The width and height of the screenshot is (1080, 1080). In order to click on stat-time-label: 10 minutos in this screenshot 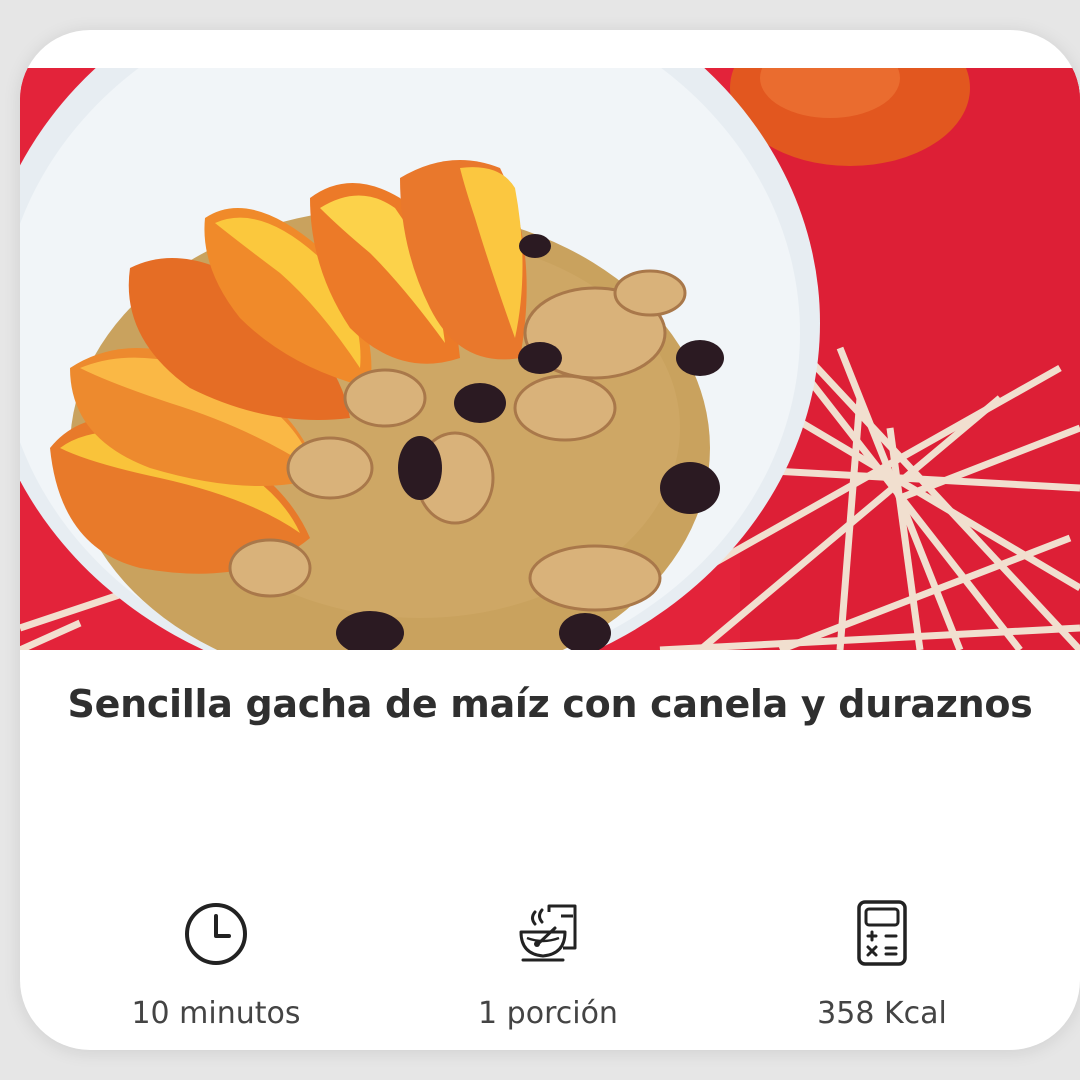, I will do `click(216, 1013)`.